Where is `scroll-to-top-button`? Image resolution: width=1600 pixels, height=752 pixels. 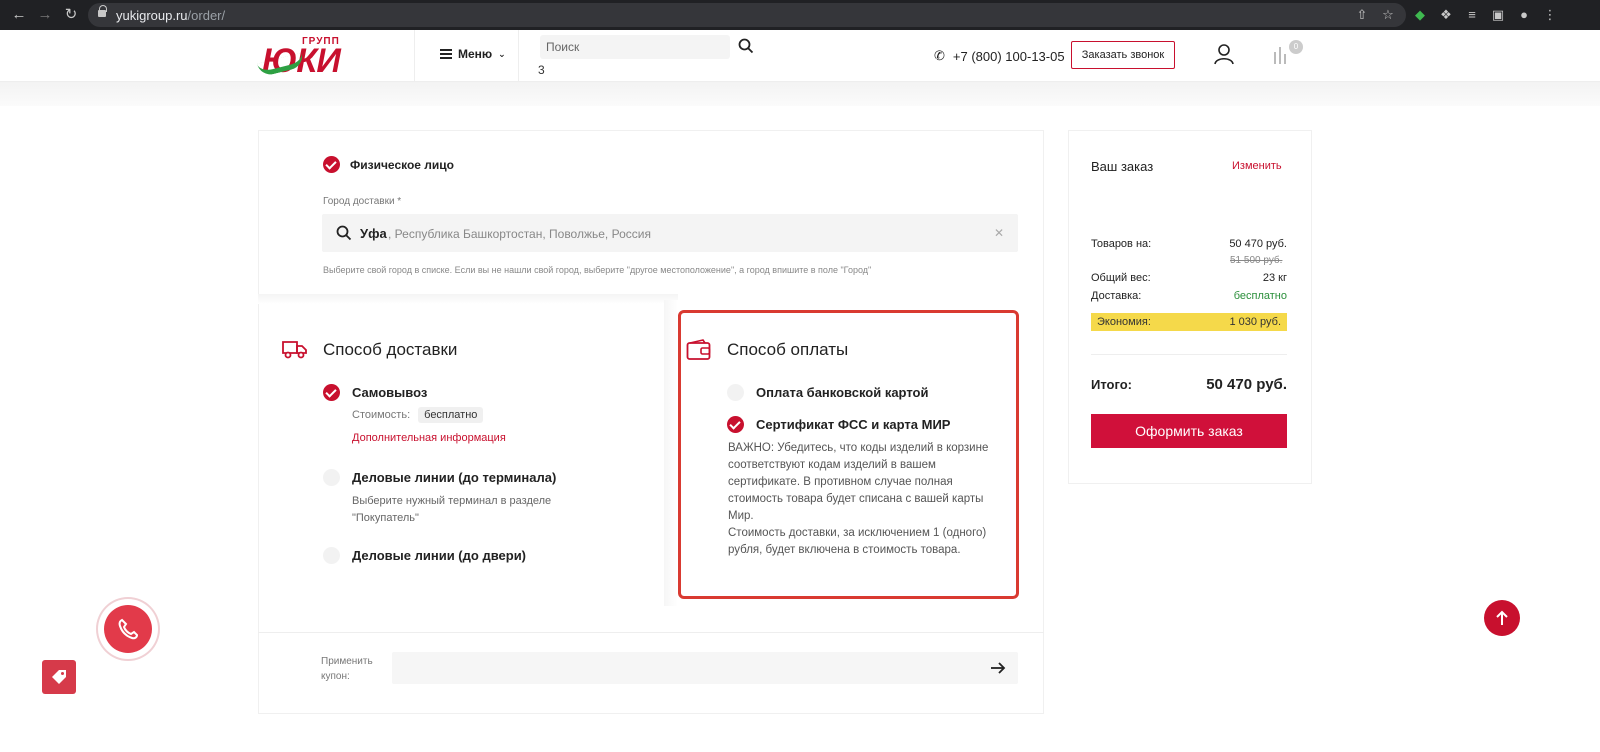 scroll-to-top-button is located at coordinates (1502, 618).